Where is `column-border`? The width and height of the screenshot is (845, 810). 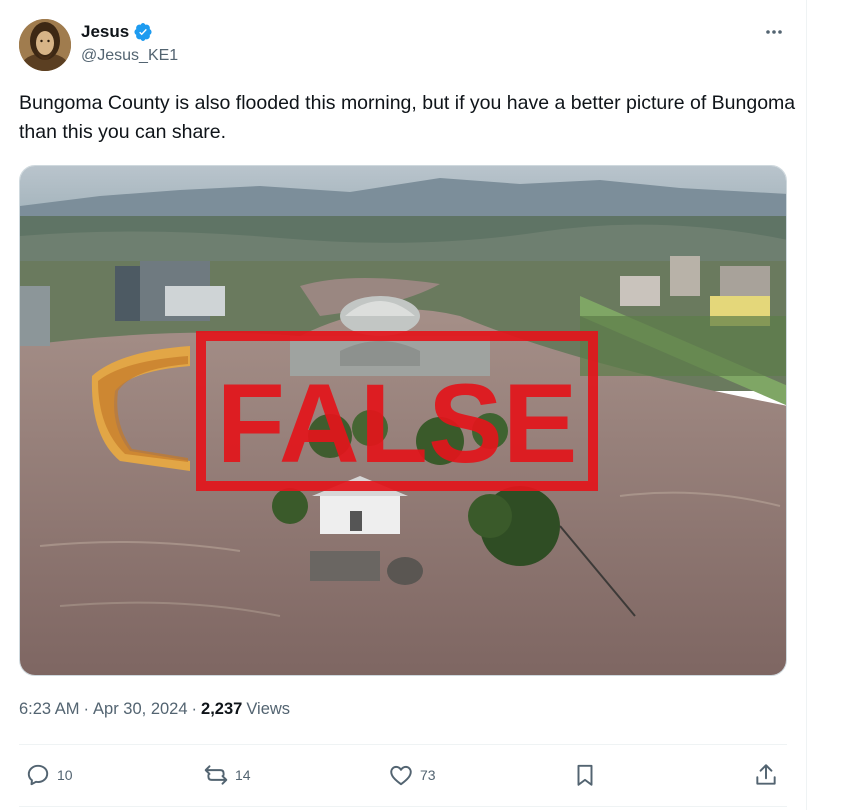
column-border is located at coordinates (806, 405).